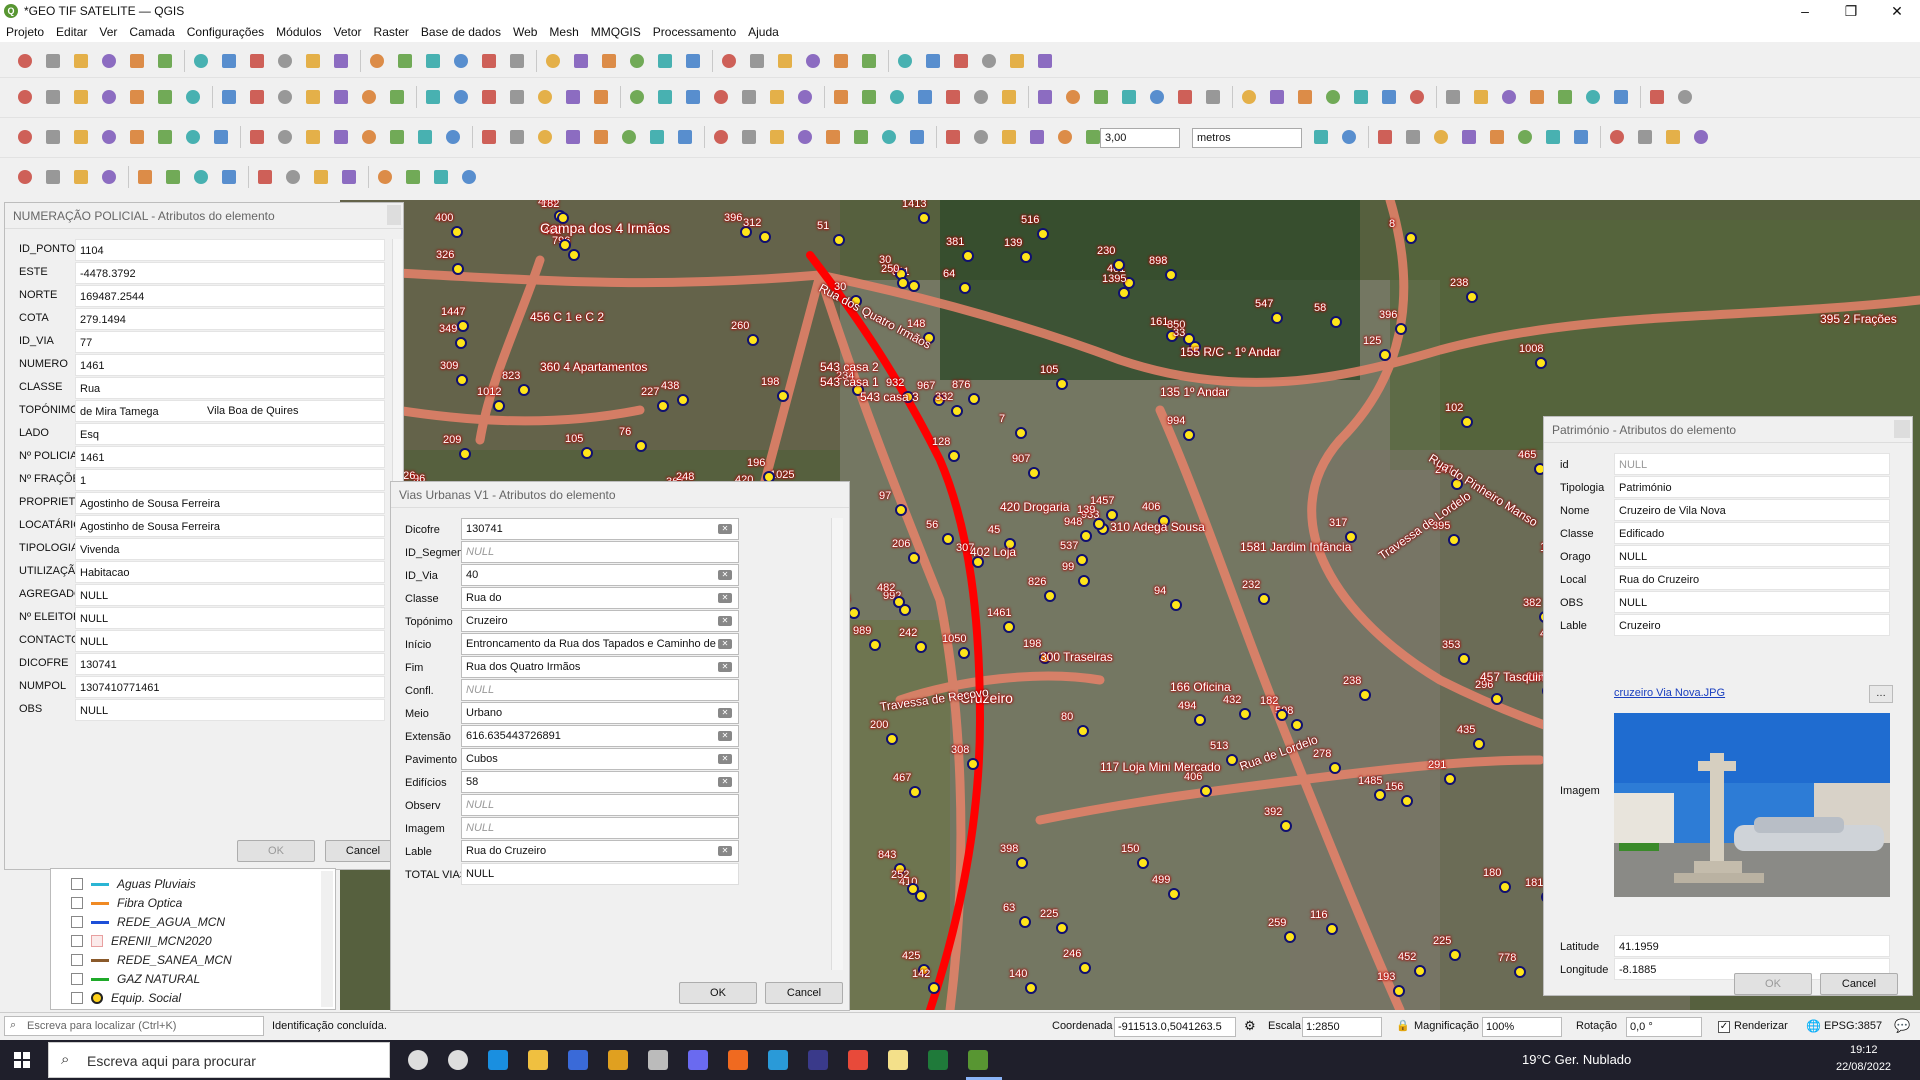 The width and height of the screenshot is (1920, 1080). Describe the element at coordinates (618, 1060) in the screenshot. I see `media-icon` at that location.